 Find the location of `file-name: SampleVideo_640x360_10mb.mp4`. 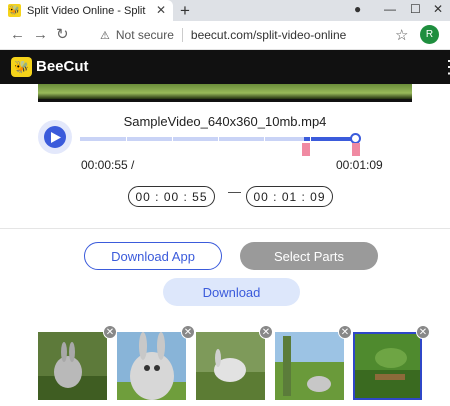

file-name: SampleVideo_640x360_10mb.mp4 is located at coordinates (225, 121).